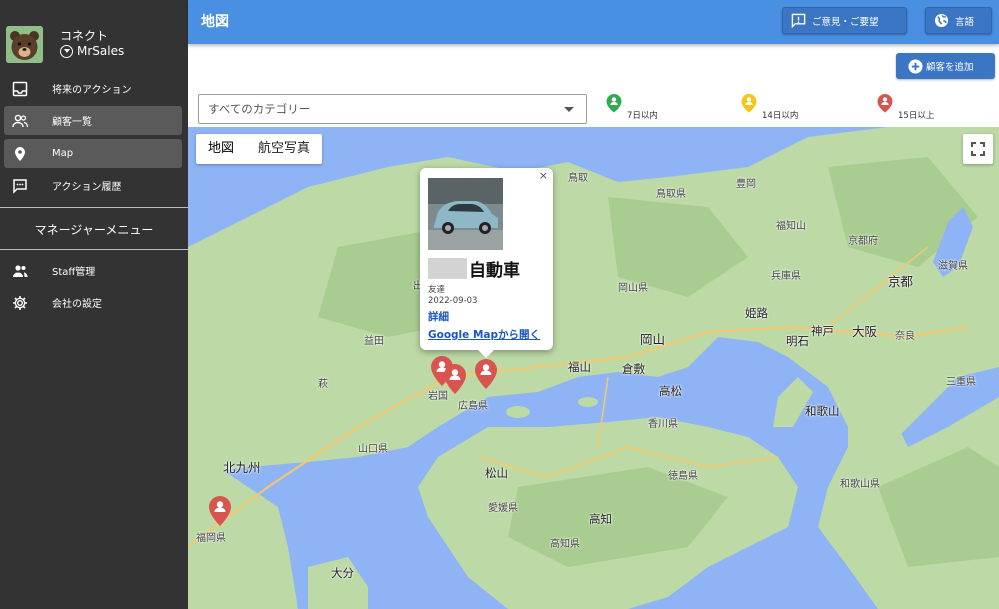 This screenshot has width=999, height=609. What do you see at coordinates (284, 149) in the screenshot?
I see `map-type-satellite: 航空写真` at bounding box center [284, 149].